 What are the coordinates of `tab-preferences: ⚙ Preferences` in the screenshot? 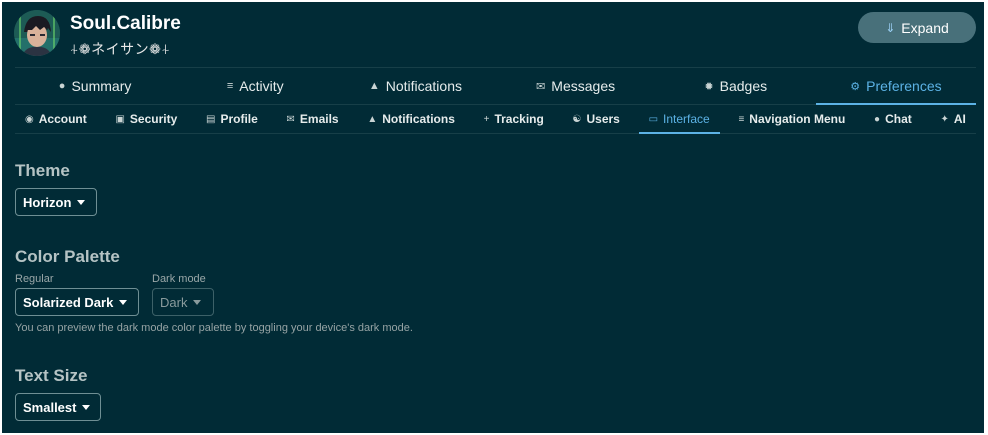 It's located at (896, 86).